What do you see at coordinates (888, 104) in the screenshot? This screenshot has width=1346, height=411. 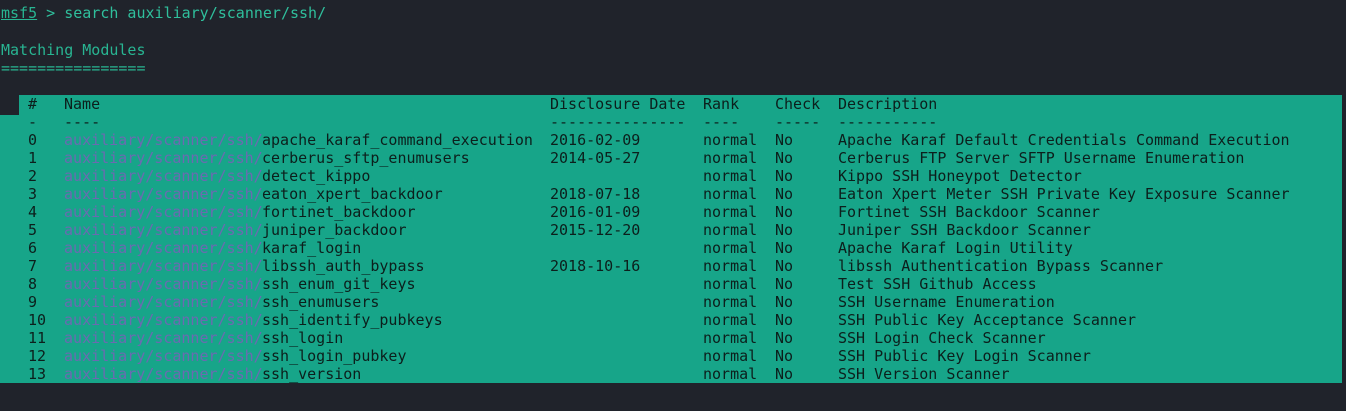 I see `header-description: Description` at bounding box center [888, 104].